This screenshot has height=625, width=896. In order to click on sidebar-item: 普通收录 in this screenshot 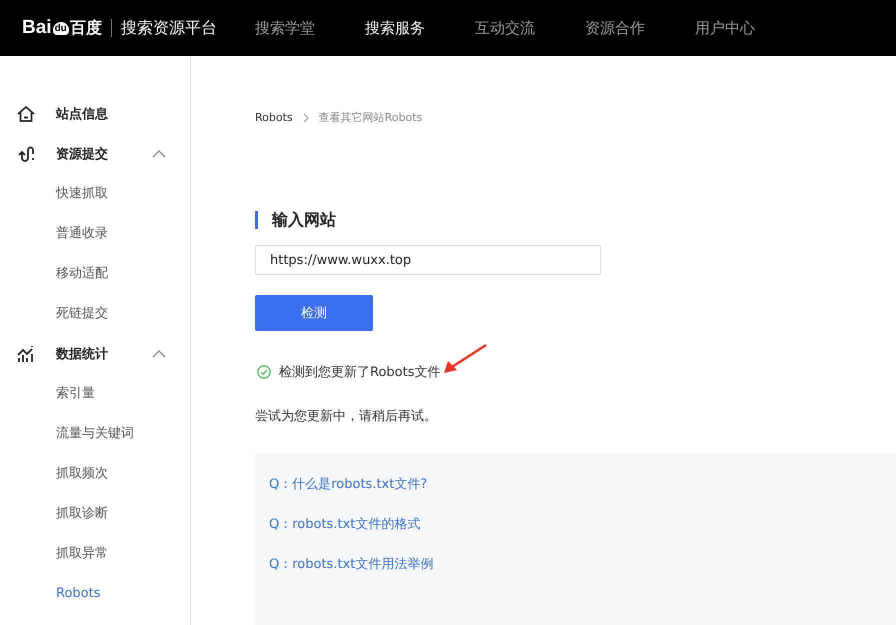, I will do `click(95, 234)`.